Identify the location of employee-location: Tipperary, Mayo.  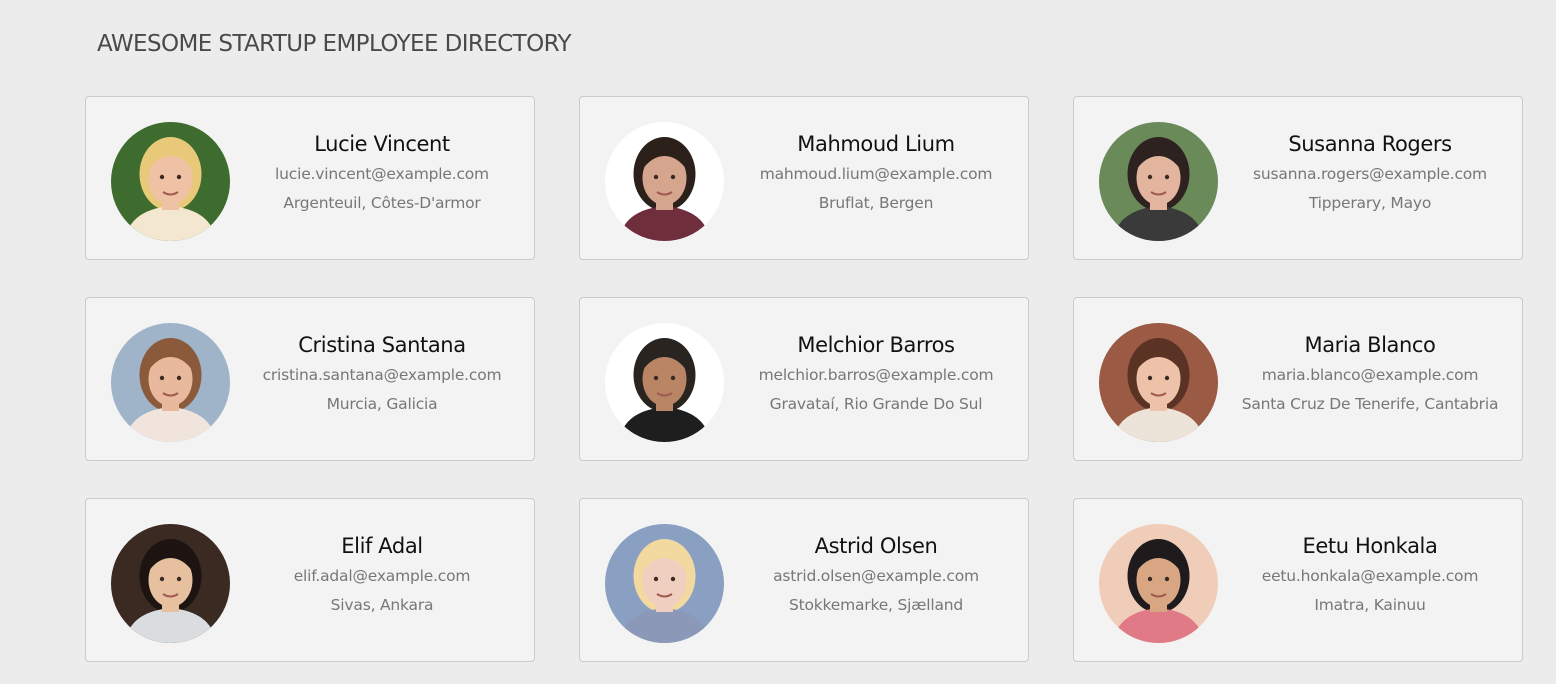
(1370, 203).